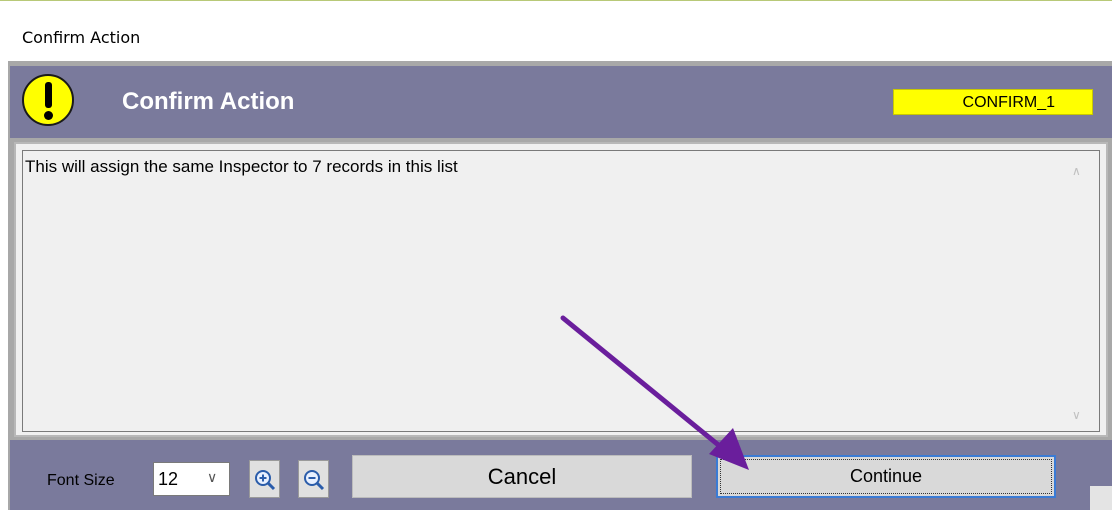 This screenshot has height=510, width=1112. I want to click on zoom-out-icon, so click(314, 480).